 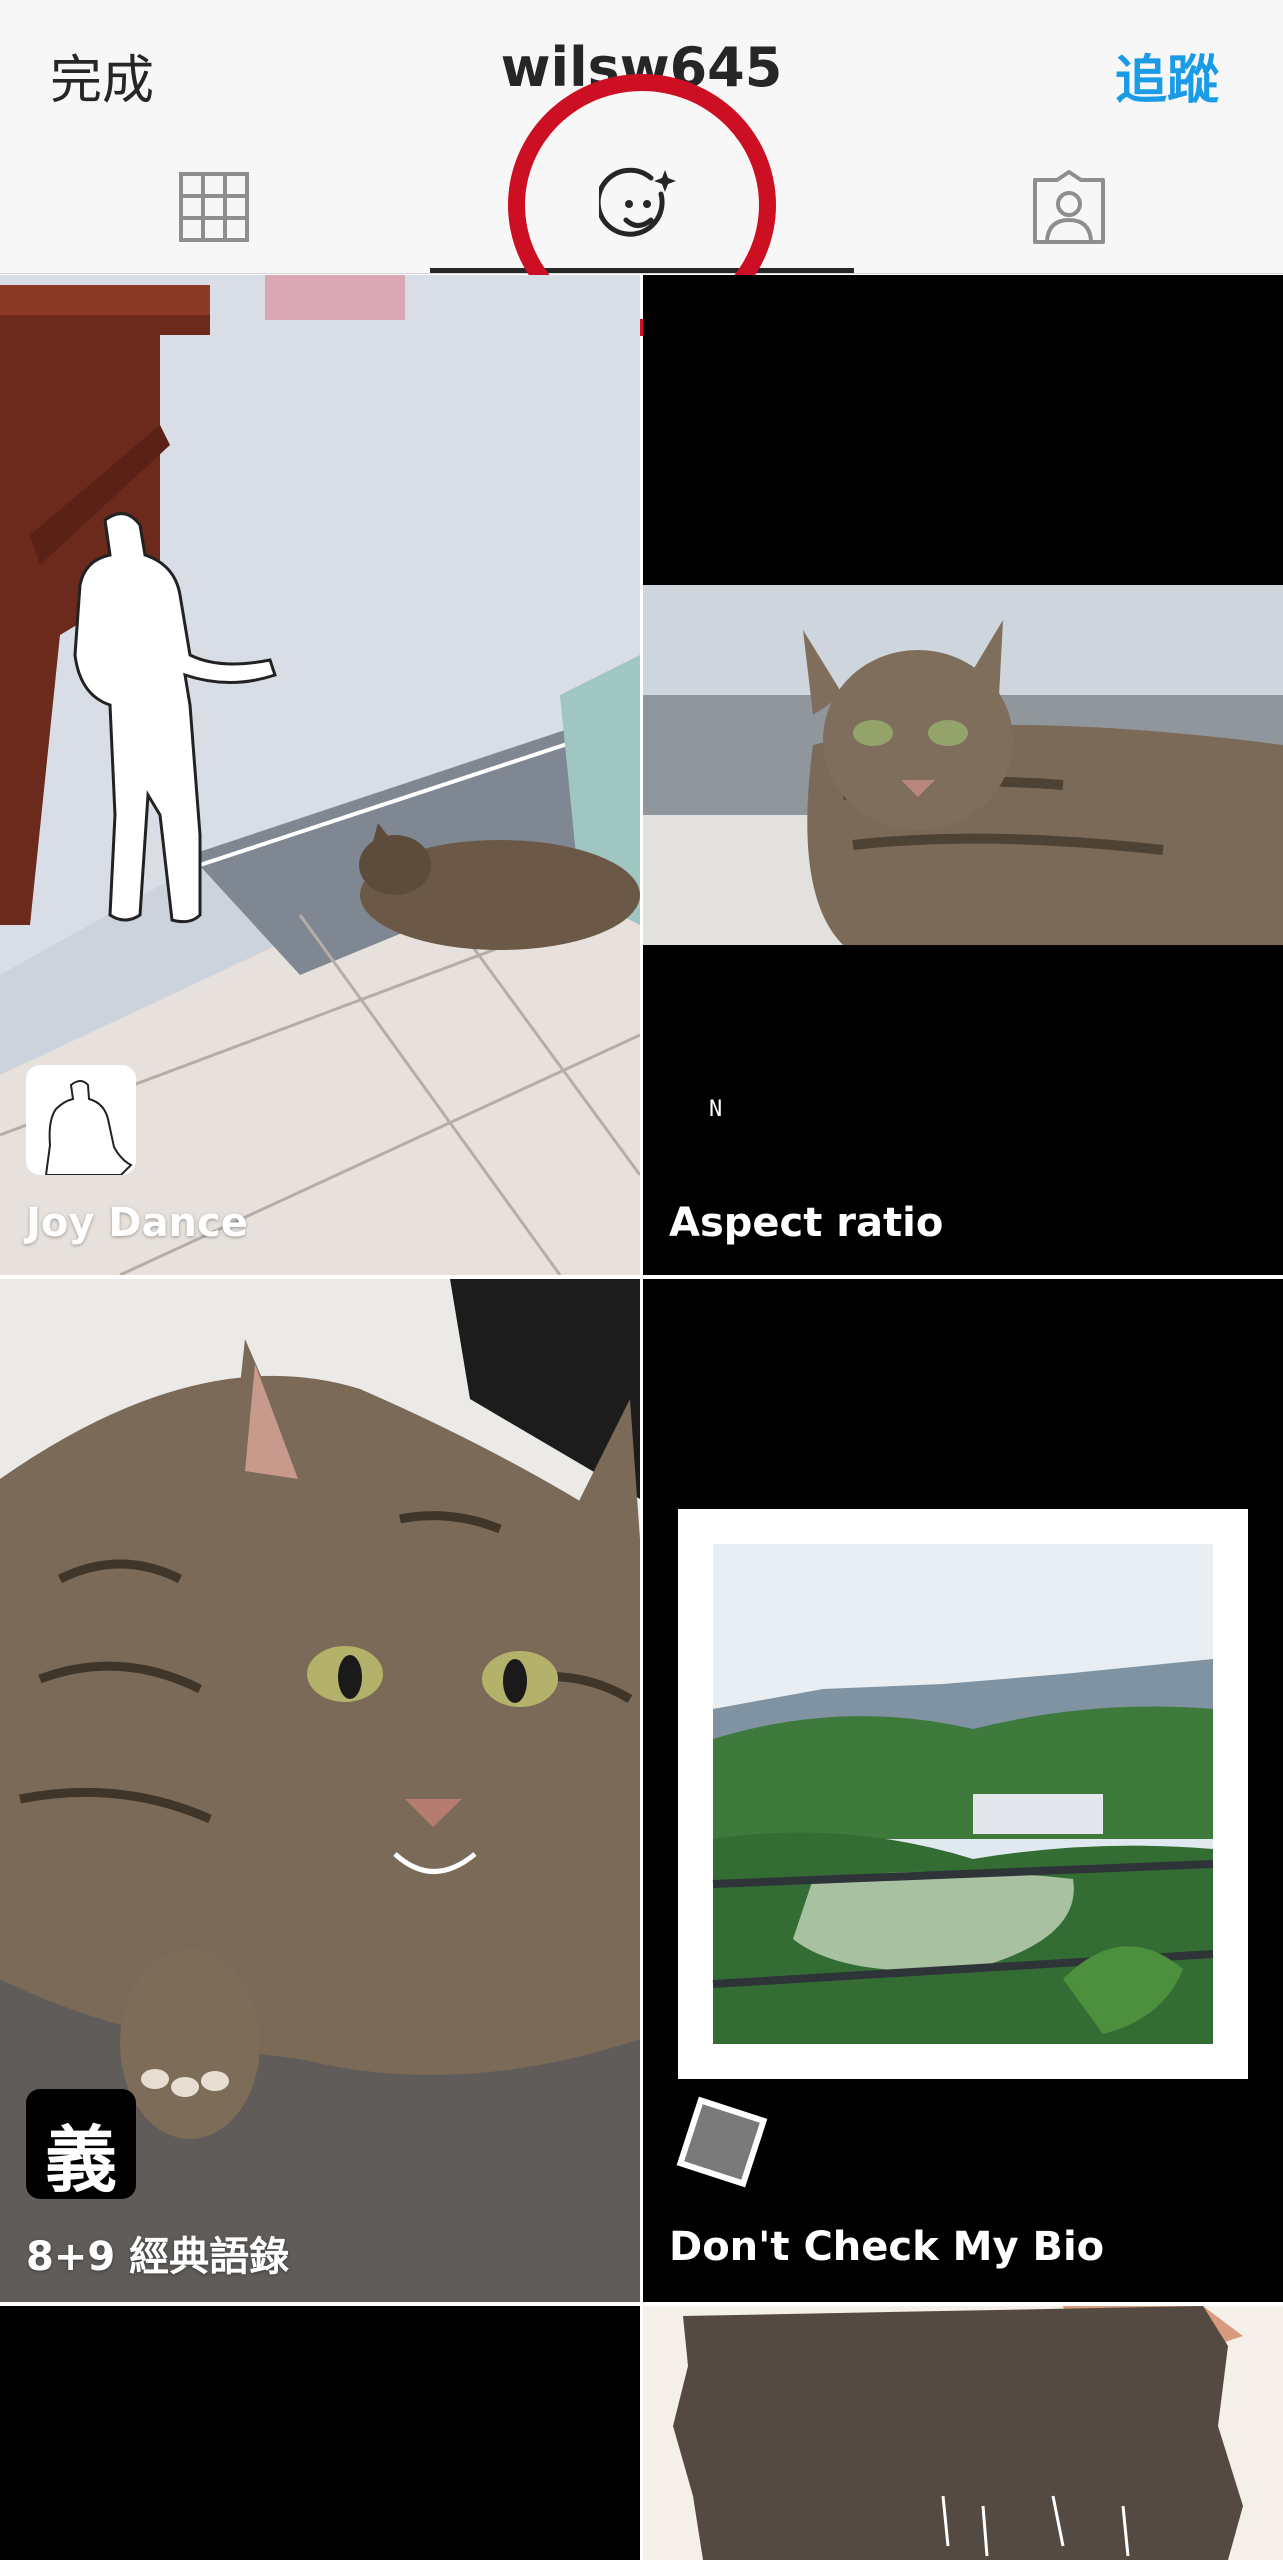 What do you see at coordinates (806, 1223) in the screenshot?
I see `effect-name: Aspect ratio` at bounding box center [806, 1223].